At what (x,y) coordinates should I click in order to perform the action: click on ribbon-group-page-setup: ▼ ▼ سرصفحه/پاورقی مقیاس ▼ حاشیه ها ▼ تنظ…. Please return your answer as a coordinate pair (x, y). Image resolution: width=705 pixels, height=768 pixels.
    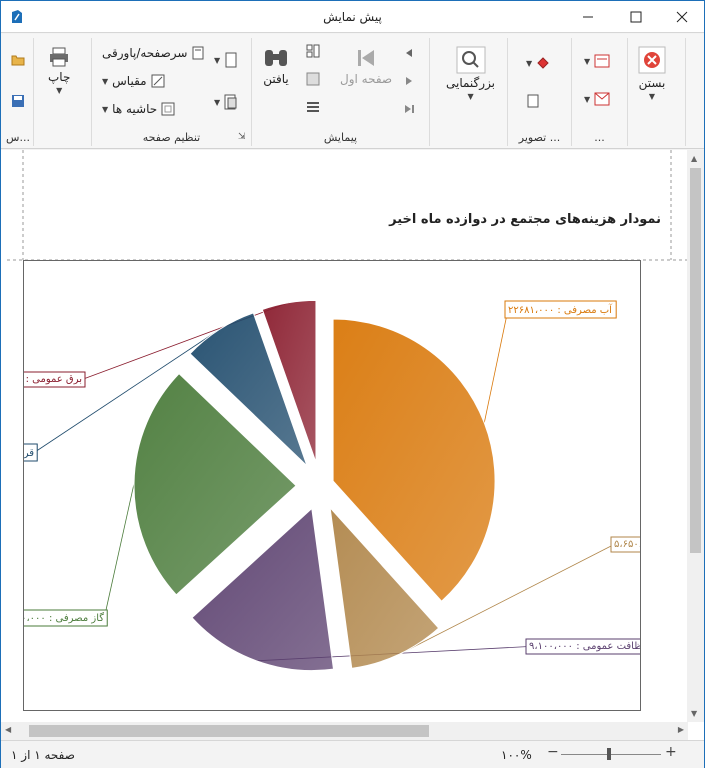
    Looking at the image, I should click on (171, 92).